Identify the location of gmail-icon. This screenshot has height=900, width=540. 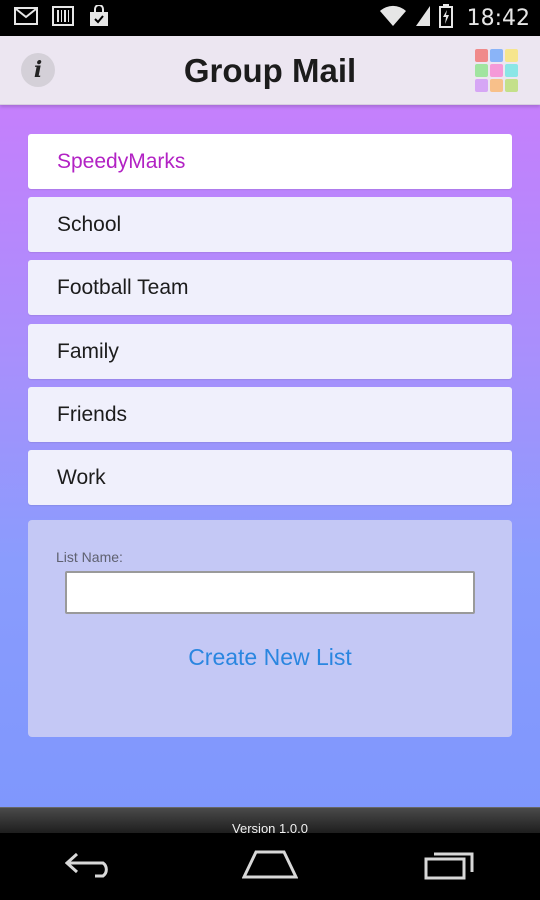
(26, 18).